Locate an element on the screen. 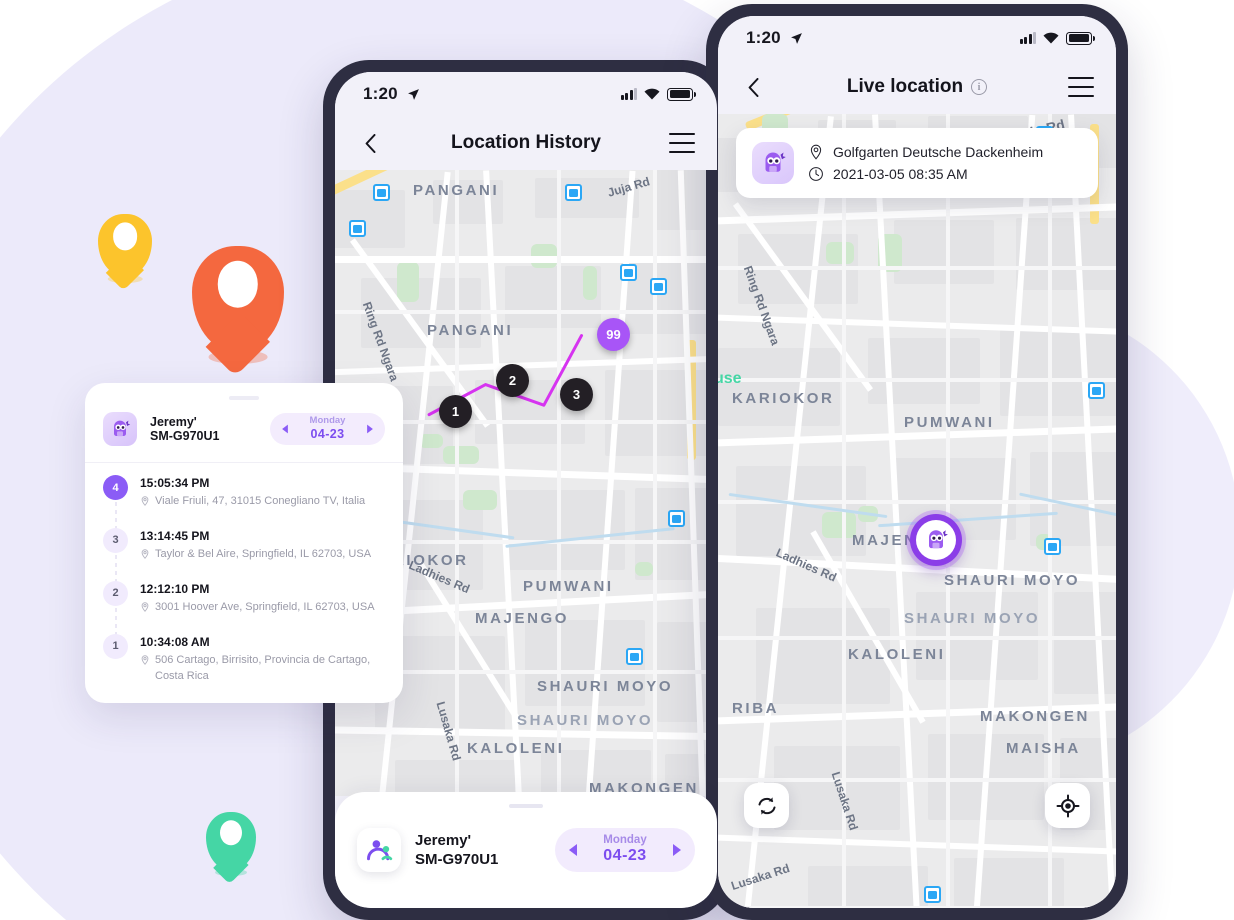 The image size is (1234, 920). page-title-text: Live location is located at coordinates (905, 86).